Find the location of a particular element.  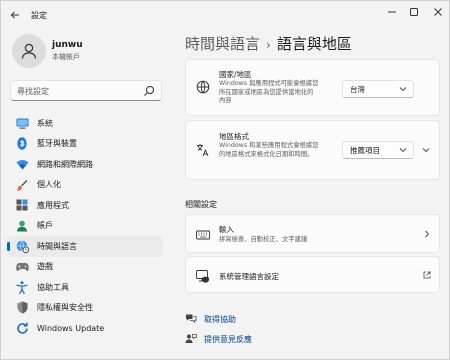

accessibility-icon is located at coordinates (22, 287).